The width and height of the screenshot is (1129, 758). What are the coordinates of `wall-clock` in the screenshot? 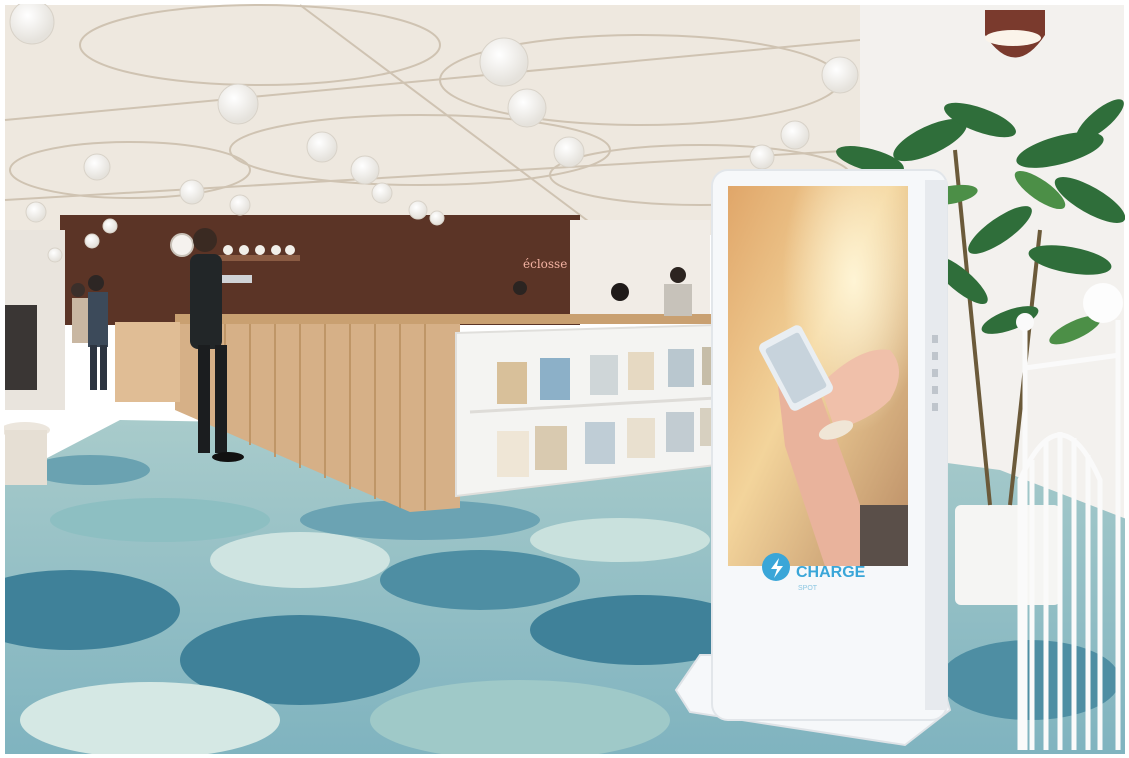 It's located at (182, 245).